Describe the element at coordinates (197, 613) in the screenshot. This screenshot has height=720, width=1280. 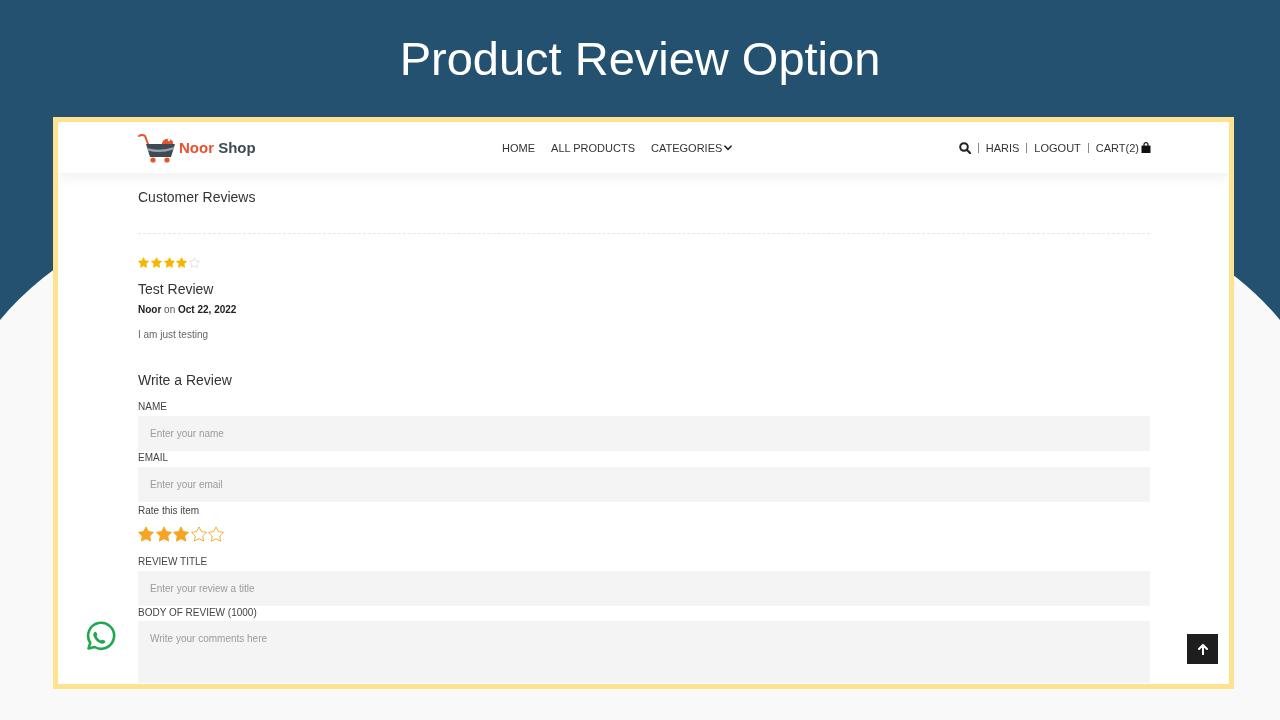
I see `field-label: BODY OF REVIEW (1000)` at that location.